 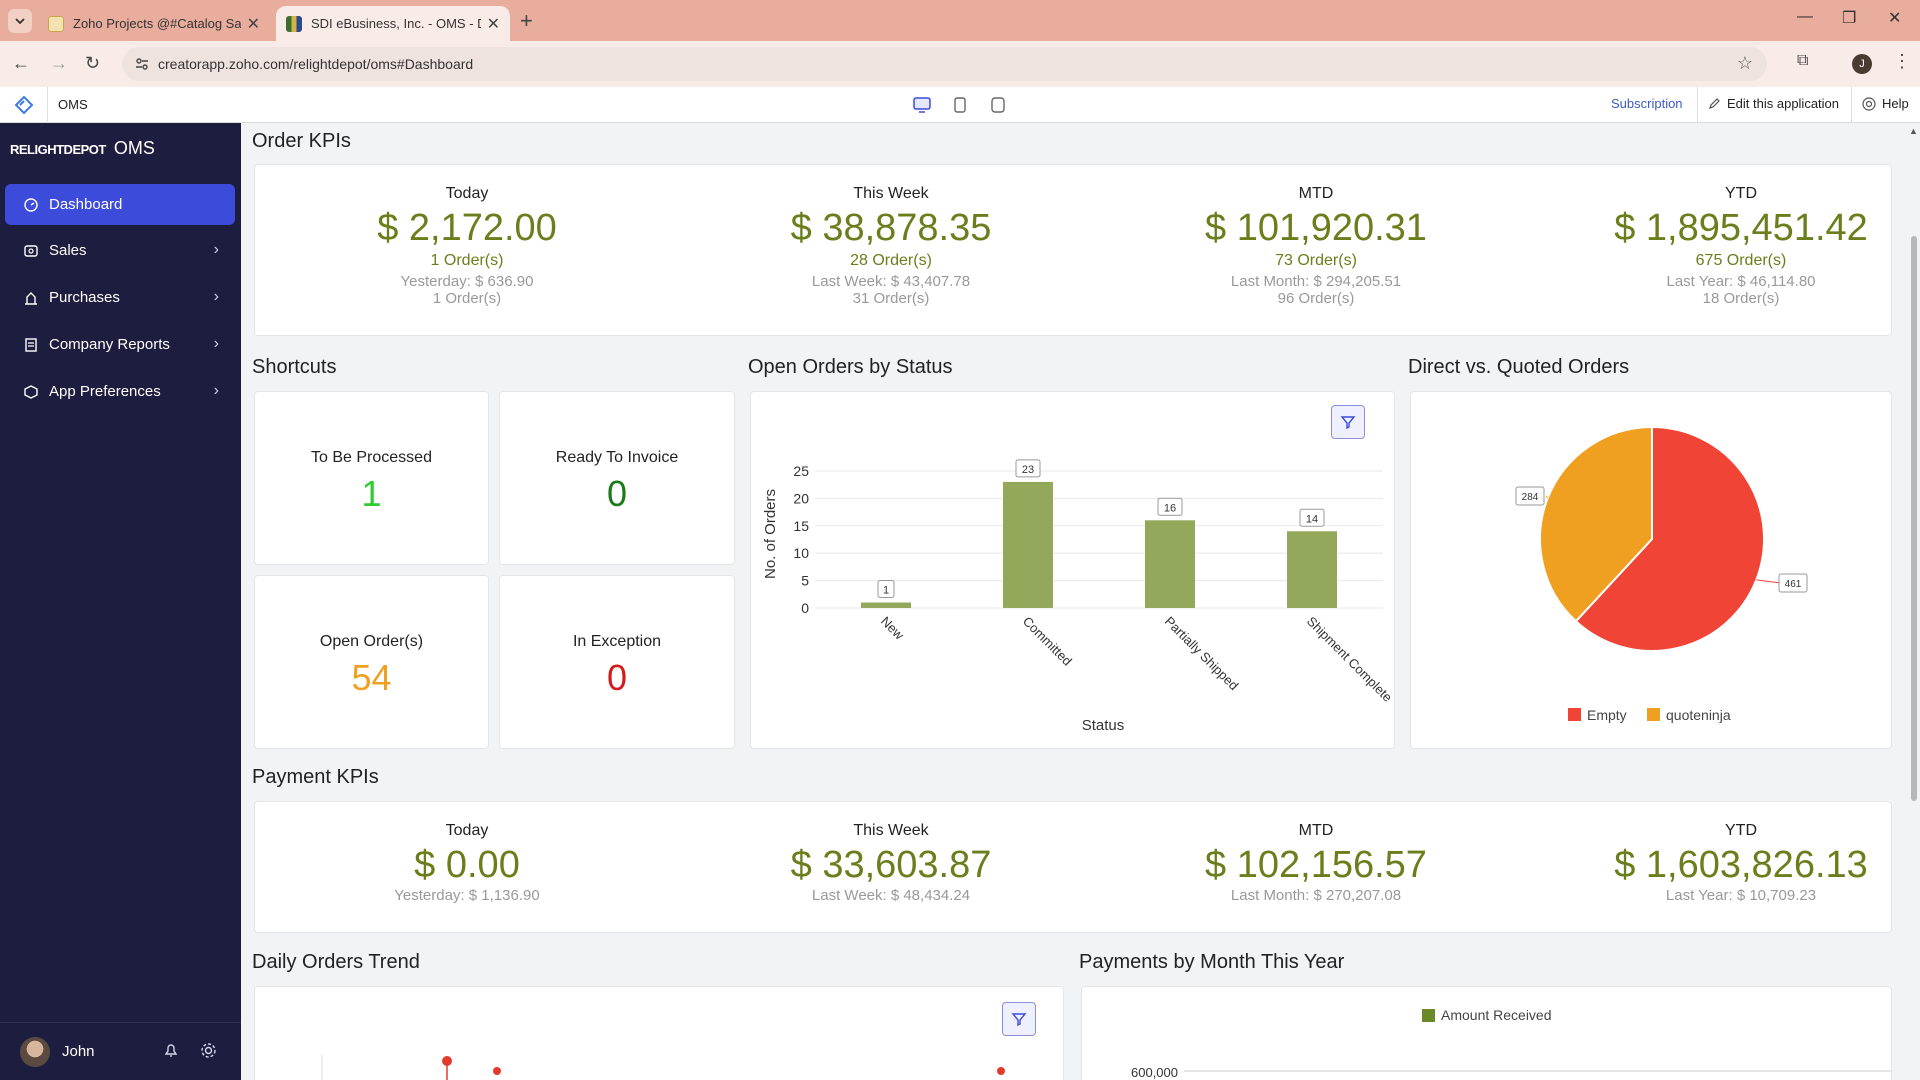 What do you see at coordinates (1885, 103) in the screenshot?
I see `help-button: Help` at bounding box center [1885, 103].